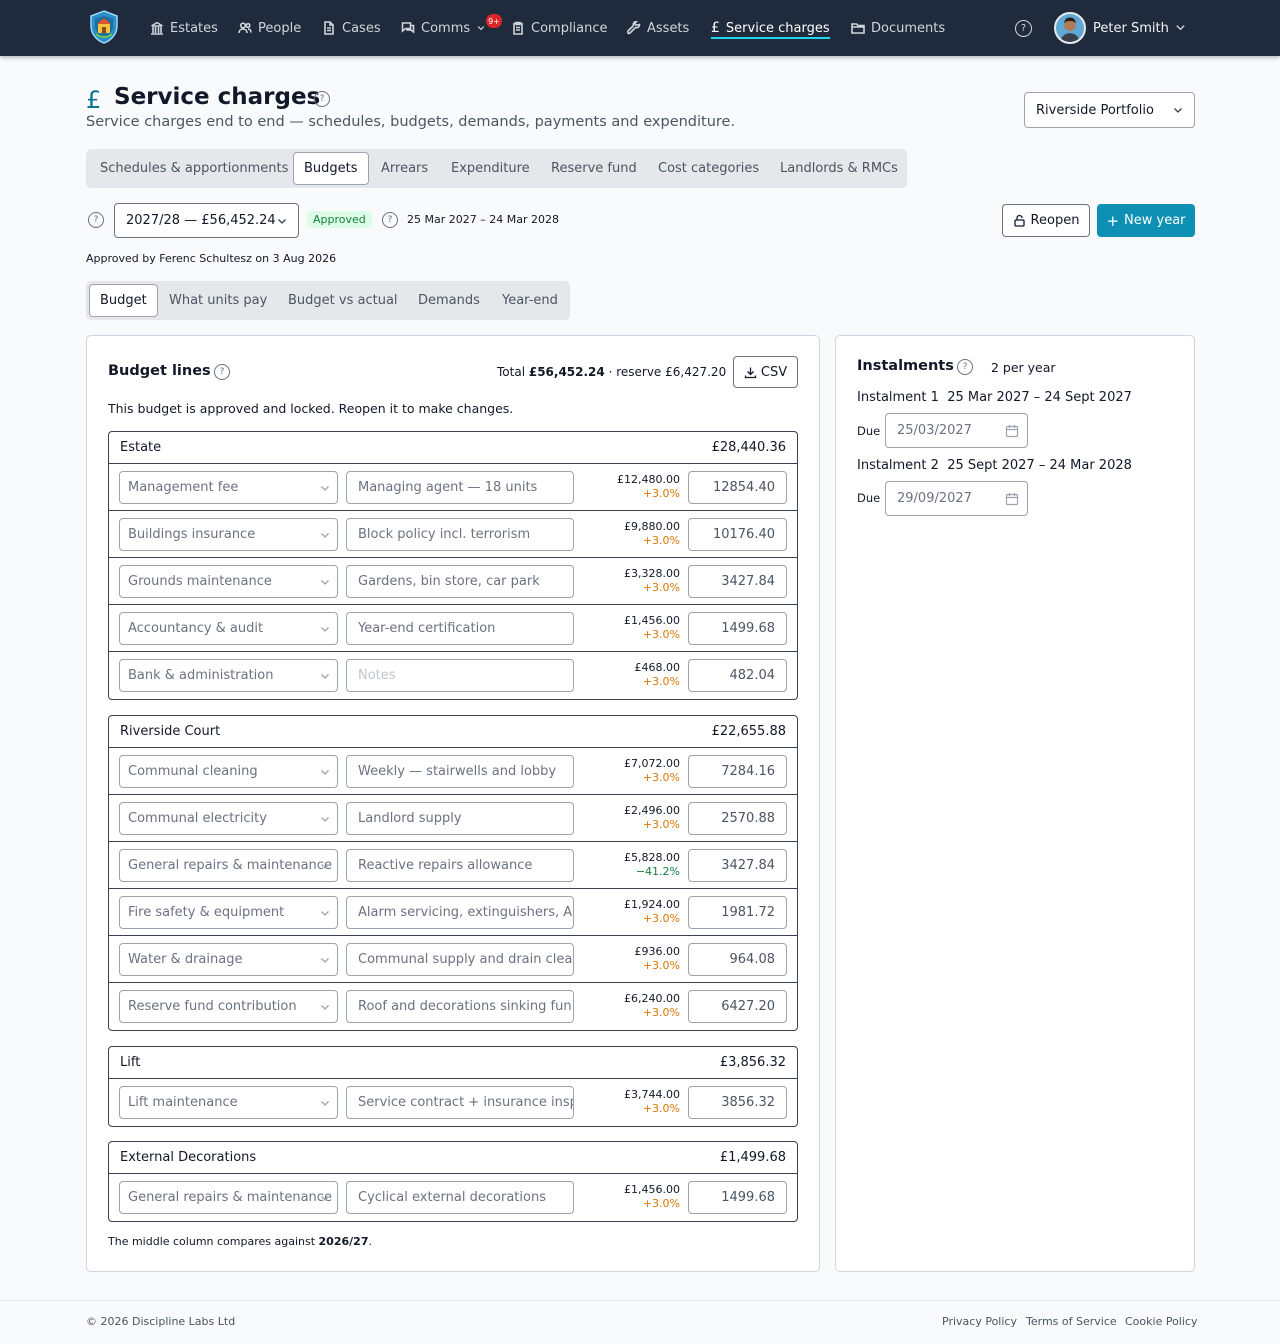 The height and width of the screenshot is (1344, 1280). What do you see at coordinates (228, 1102) in the screenshot?
I see `cost-category-select: Lift maintenance` at bounding box center [228, 1102].